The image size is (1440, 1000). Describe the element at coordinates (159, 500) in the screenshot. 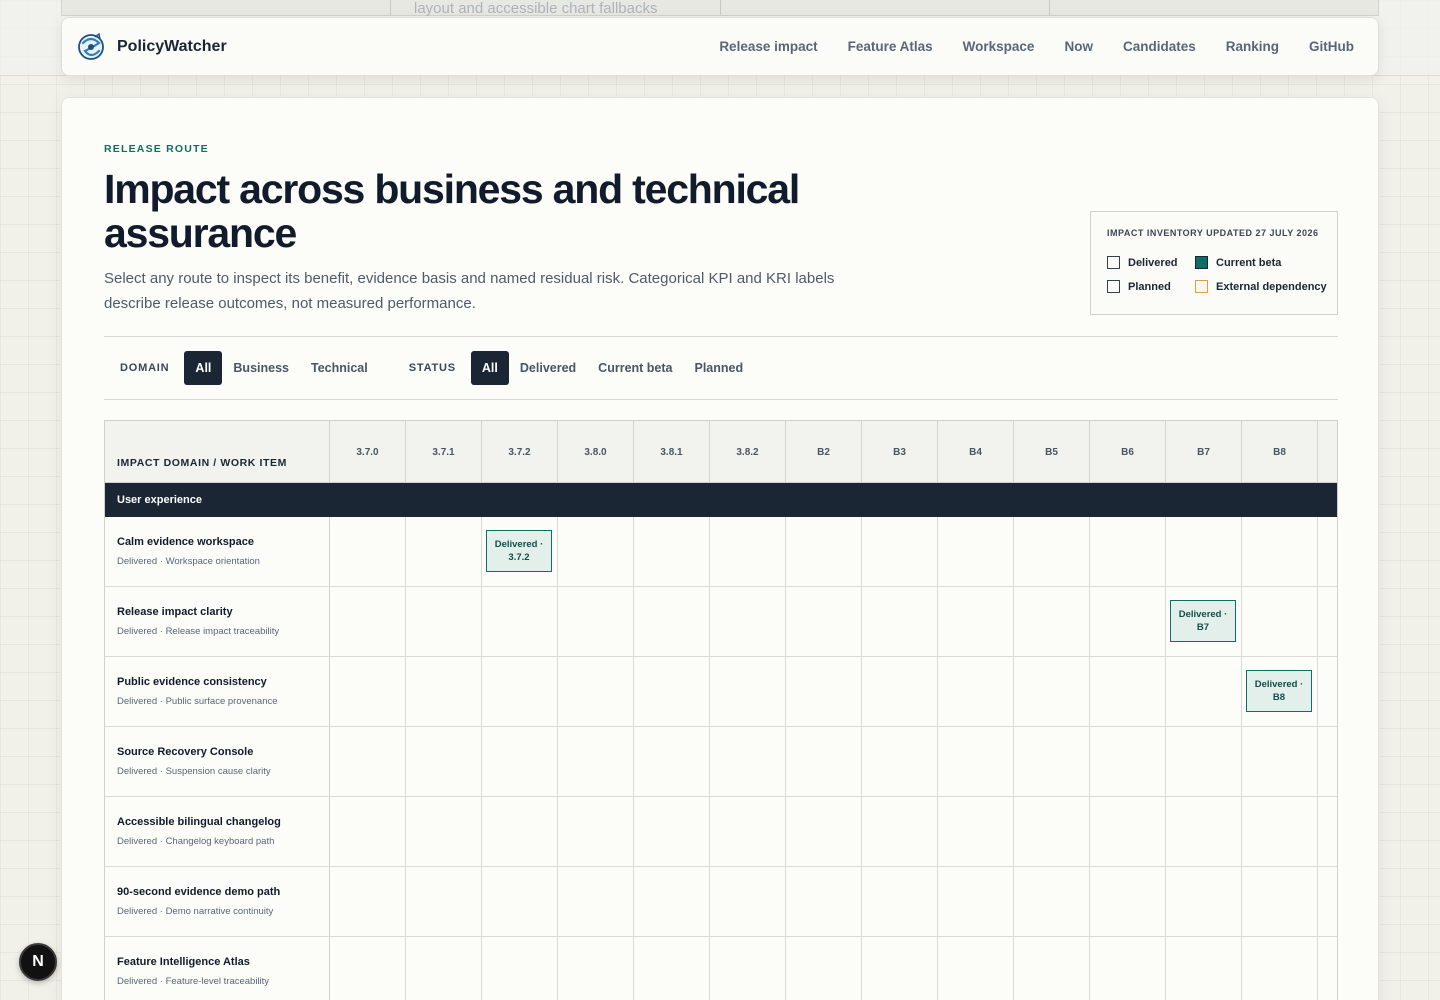

I see `group-label: User experience` at that location.